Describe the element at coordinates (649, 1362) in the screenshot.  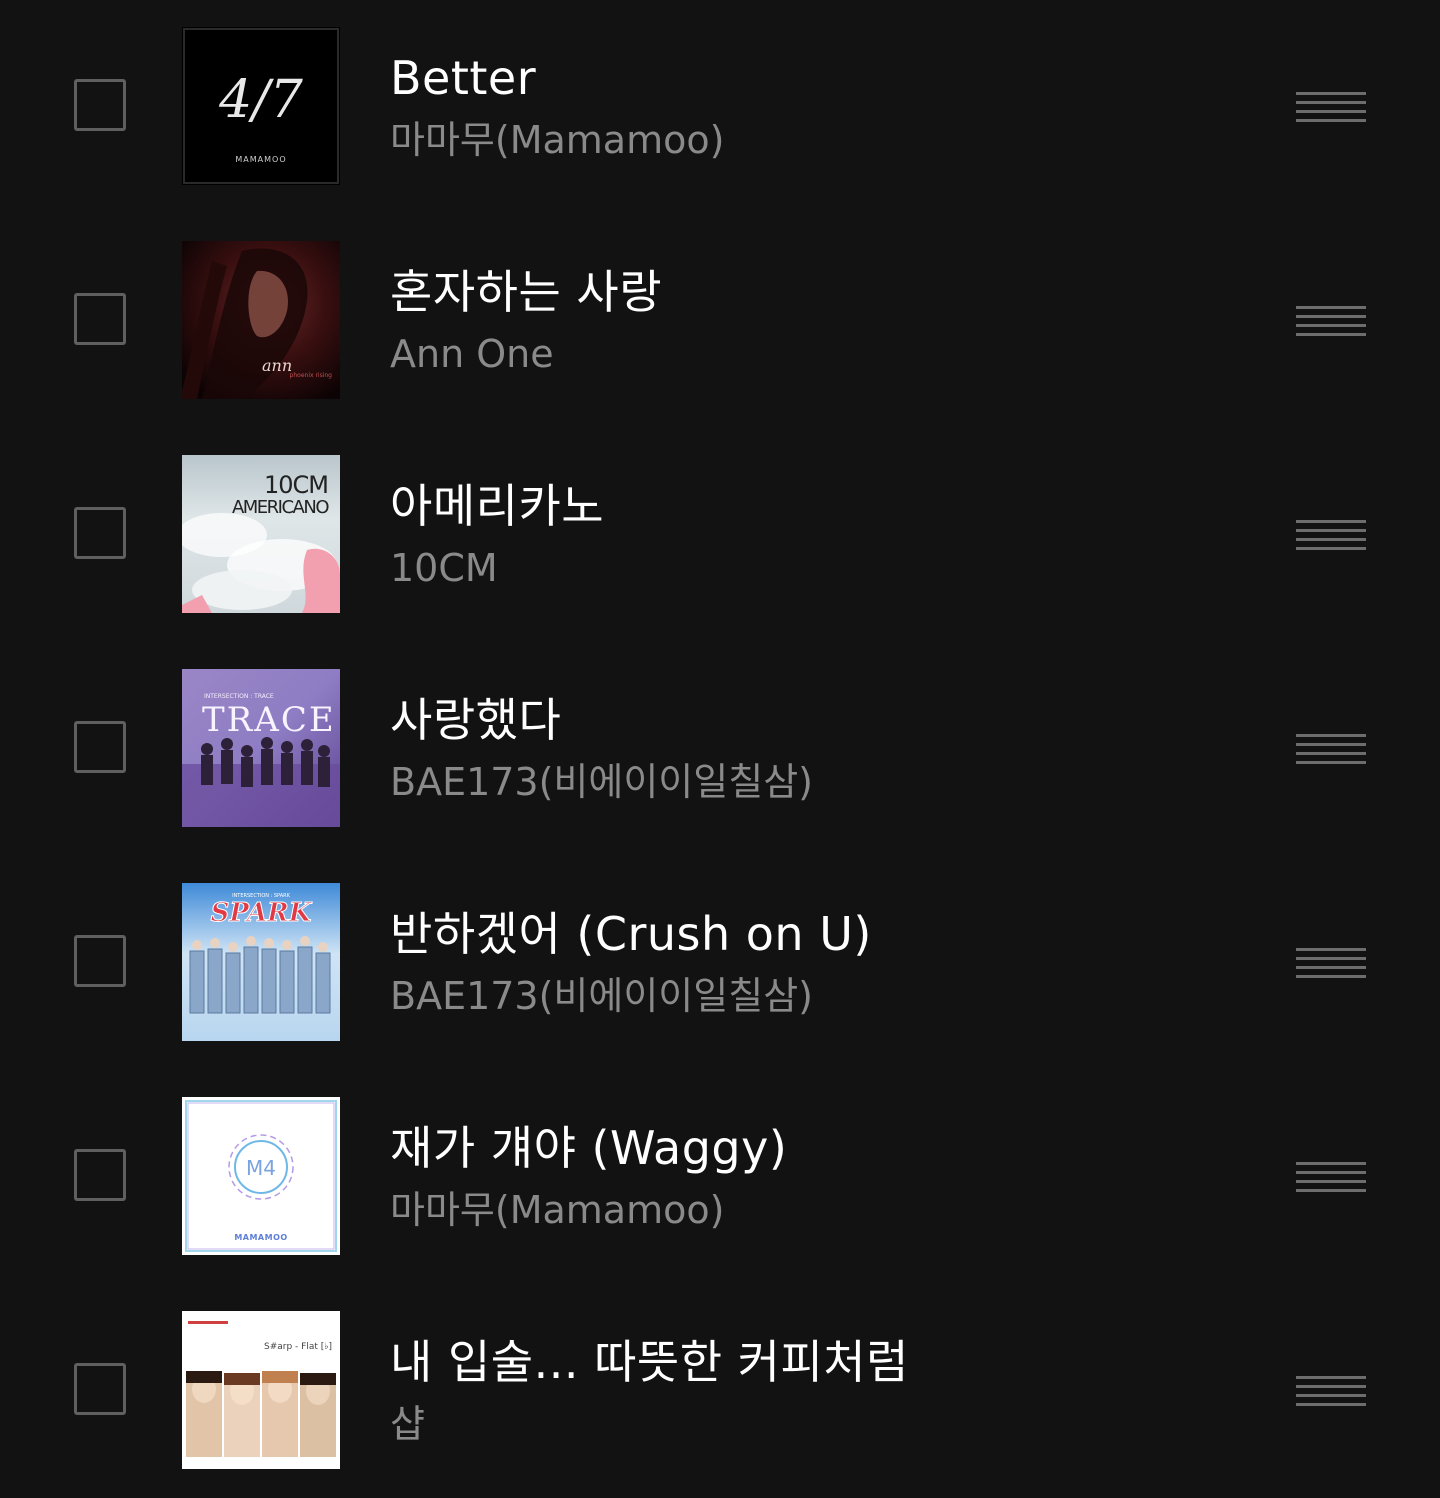
I see `track-title: 내 입술... 따뜻한 커피처럼` at that location.